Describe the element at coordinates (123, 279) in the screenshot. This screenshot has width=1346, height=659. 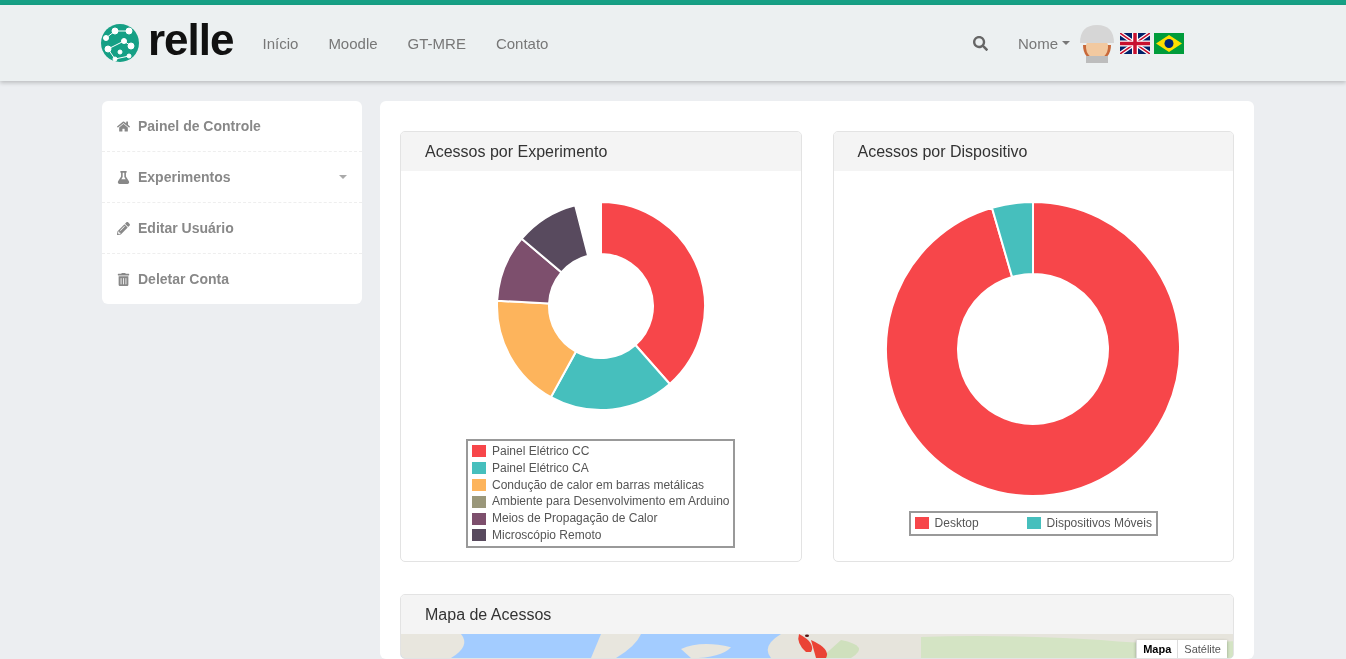
I see `trash-icon` at that location.